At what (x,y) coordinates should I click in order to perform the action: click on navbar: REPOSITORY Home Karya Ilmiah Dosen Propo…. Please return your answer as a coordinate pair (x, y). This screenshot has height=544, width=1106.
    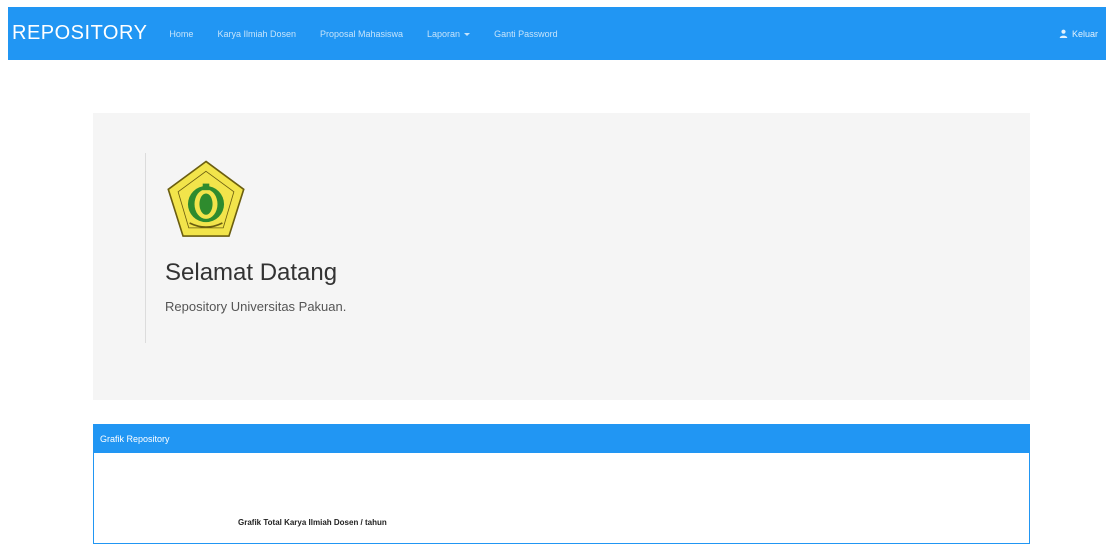
    Looking at the image, I should click on (557, 33).